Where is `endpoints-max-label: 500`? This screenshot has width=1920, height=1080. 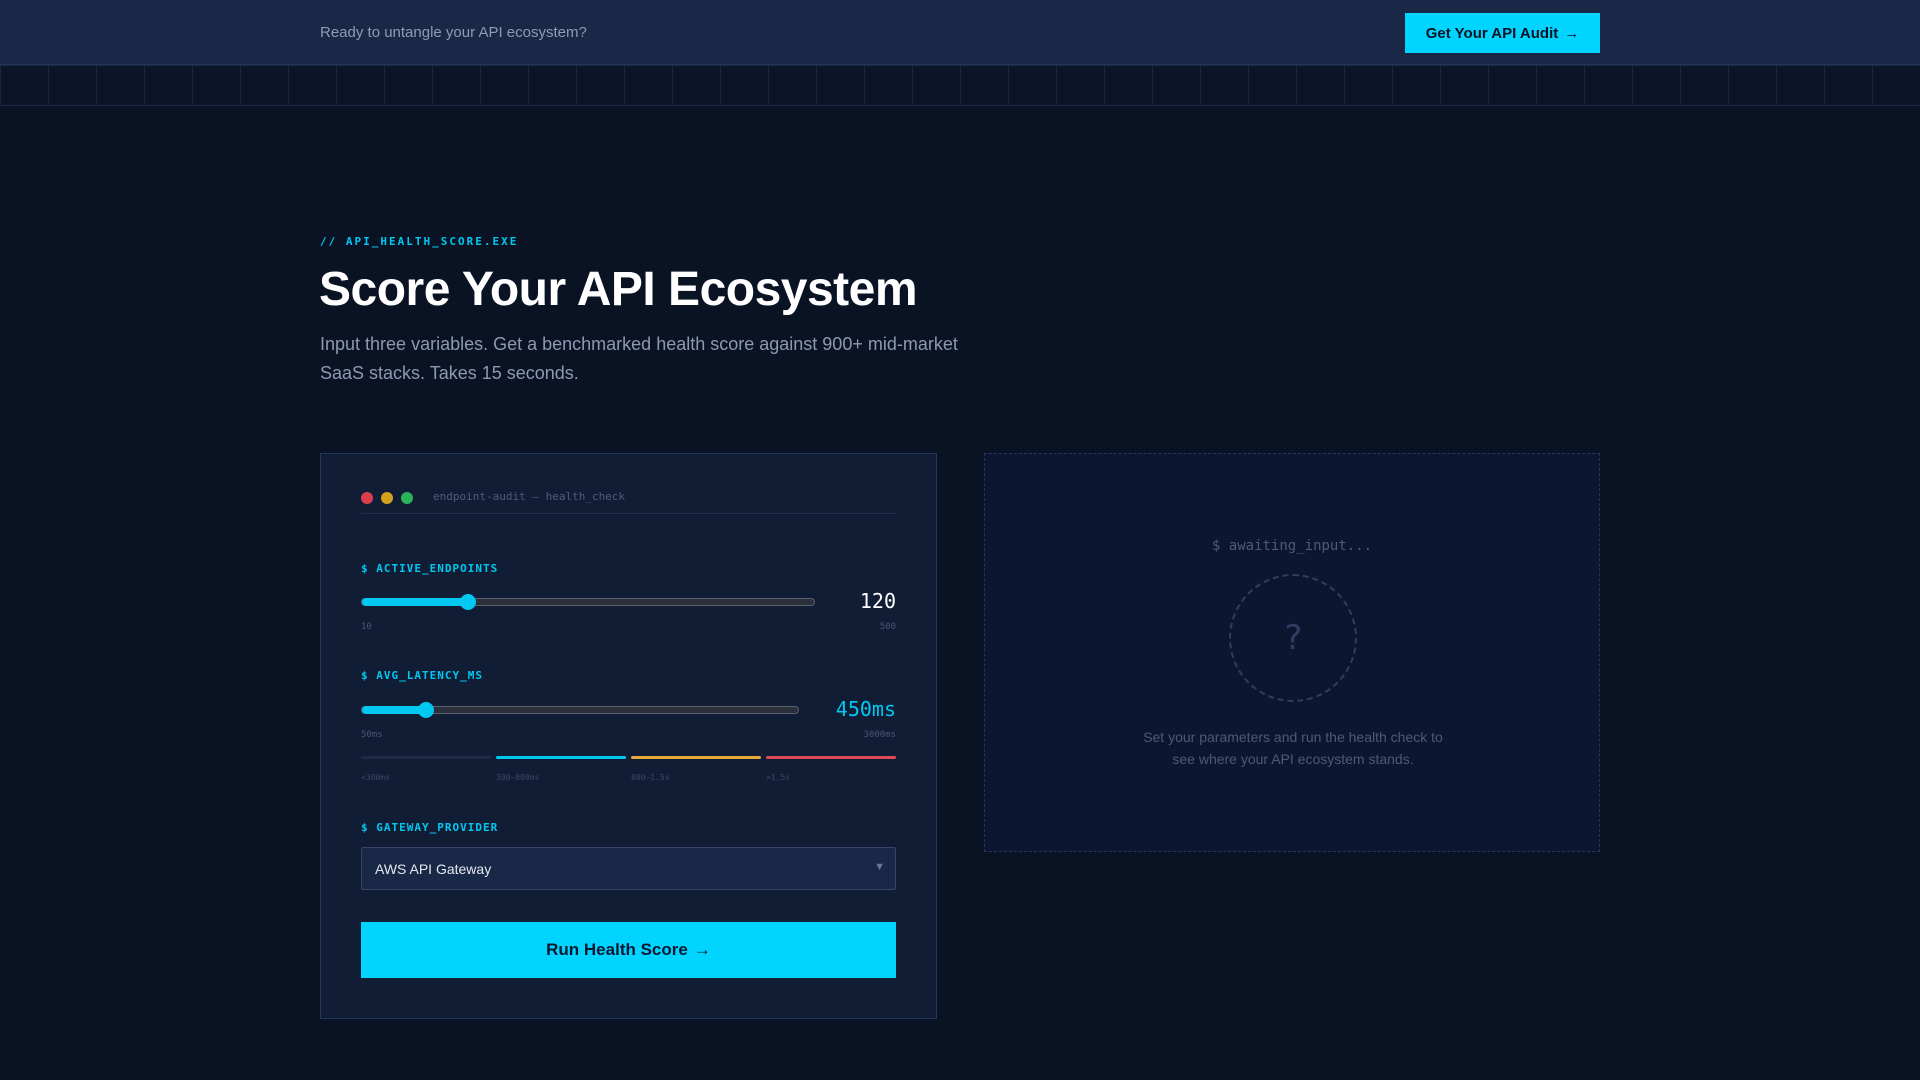 endpoints-max-label: 500 is located at coordinates (887, 627).